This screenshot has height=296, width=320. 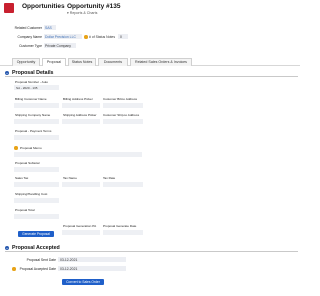 What do you see at coordinates (120, 226) in the screenshot?
I see `generate-date-label: Proposal Generate Date` at bounding box center [120, 226].